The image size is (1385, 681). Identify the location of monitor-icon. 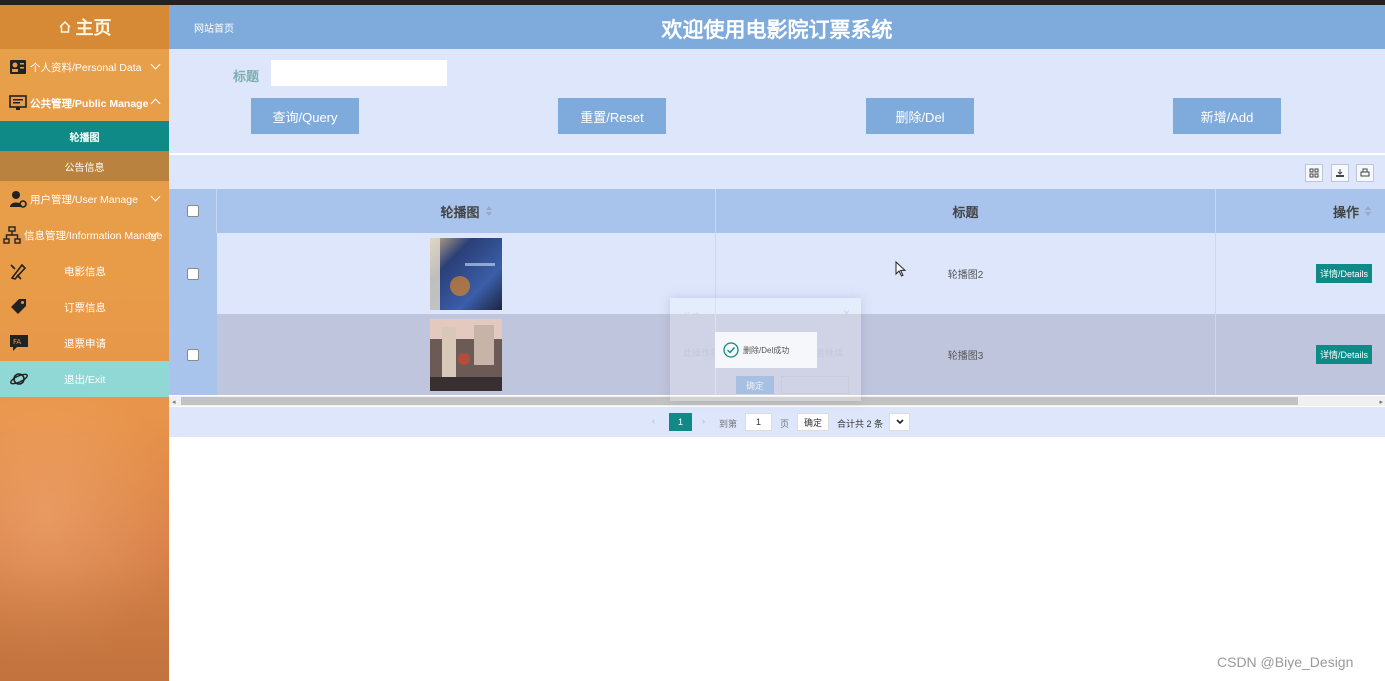
(18, 103).